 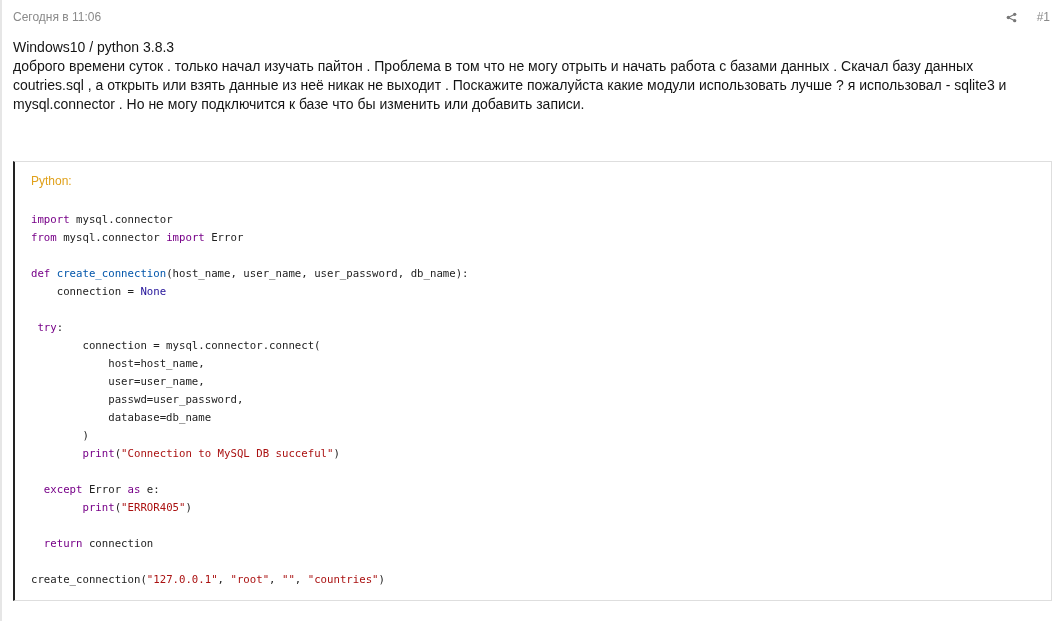 What do you see at coordinates (50, 328) in the screenshot?
I see `code-line: try:` at bounding box center [50, 328].